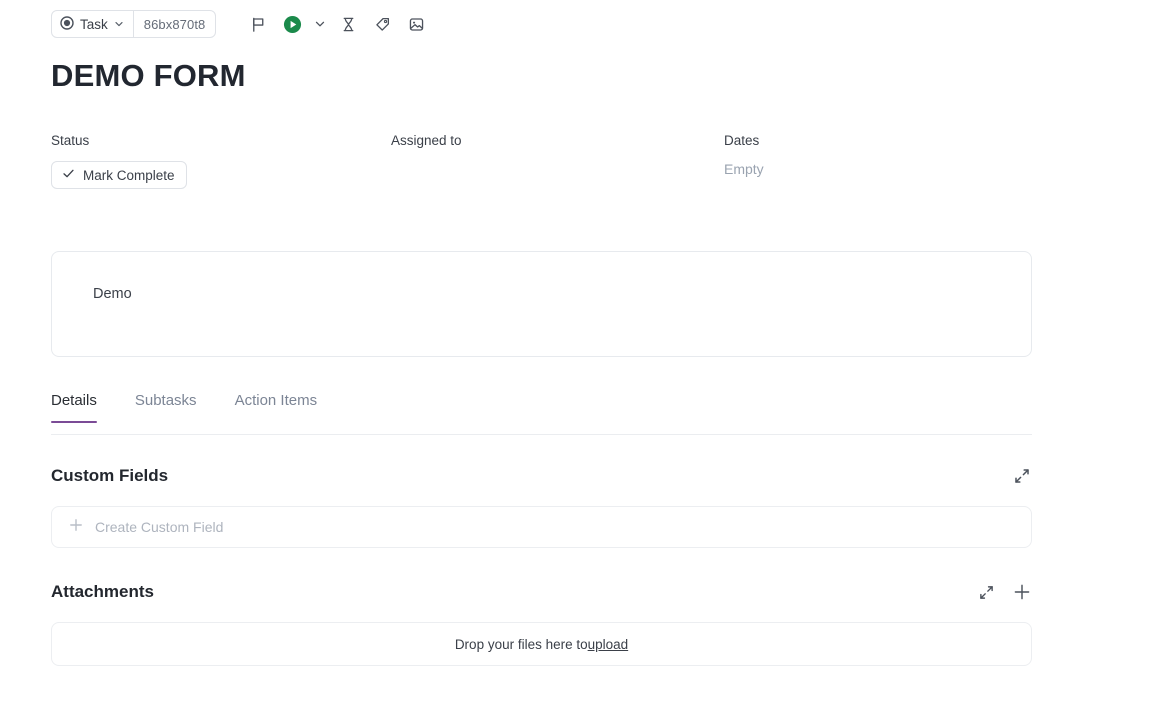 Image resolution: width=1172 pixels, height=717 pixels. Describe the element at coordinates (166, 407) in the screenshot. I see `tab-subtasks: Subtasks` at that location.